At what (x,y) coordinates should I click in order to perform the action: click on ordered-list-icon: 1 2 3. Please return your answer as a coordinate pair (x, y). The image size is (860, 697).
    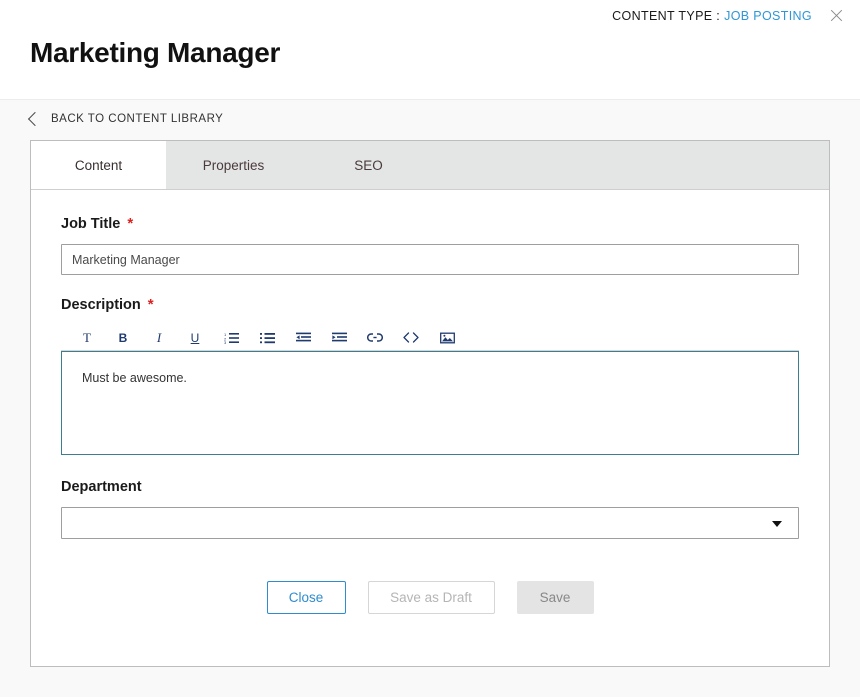
    Looking at the image, I should click on (231, 338).